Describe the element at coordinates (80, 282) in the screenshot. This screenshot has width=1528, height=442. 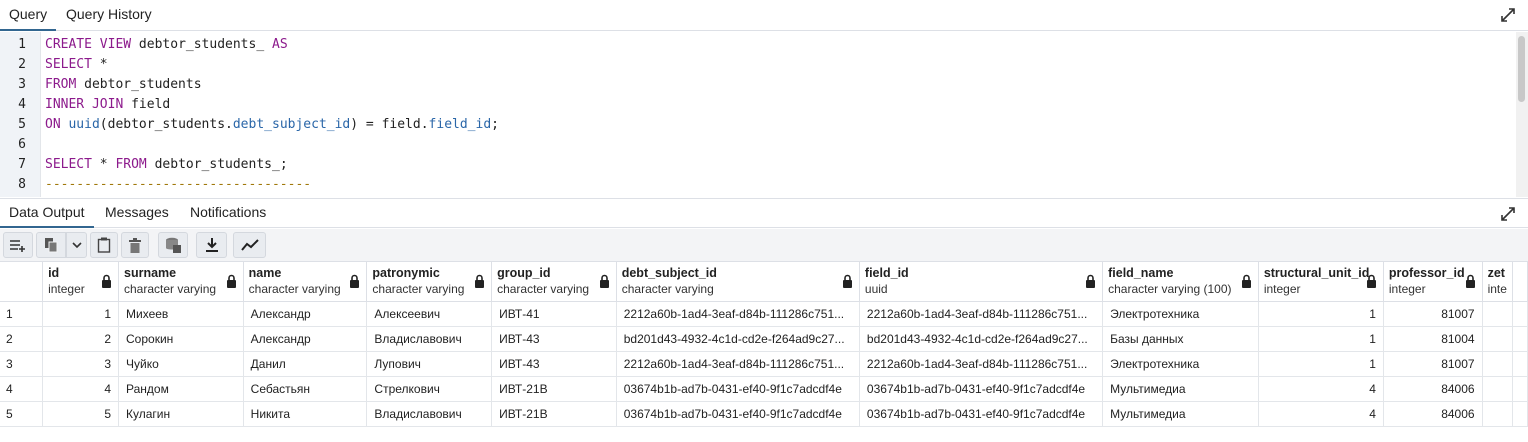
I see `column-header-id: id integer` at that location.